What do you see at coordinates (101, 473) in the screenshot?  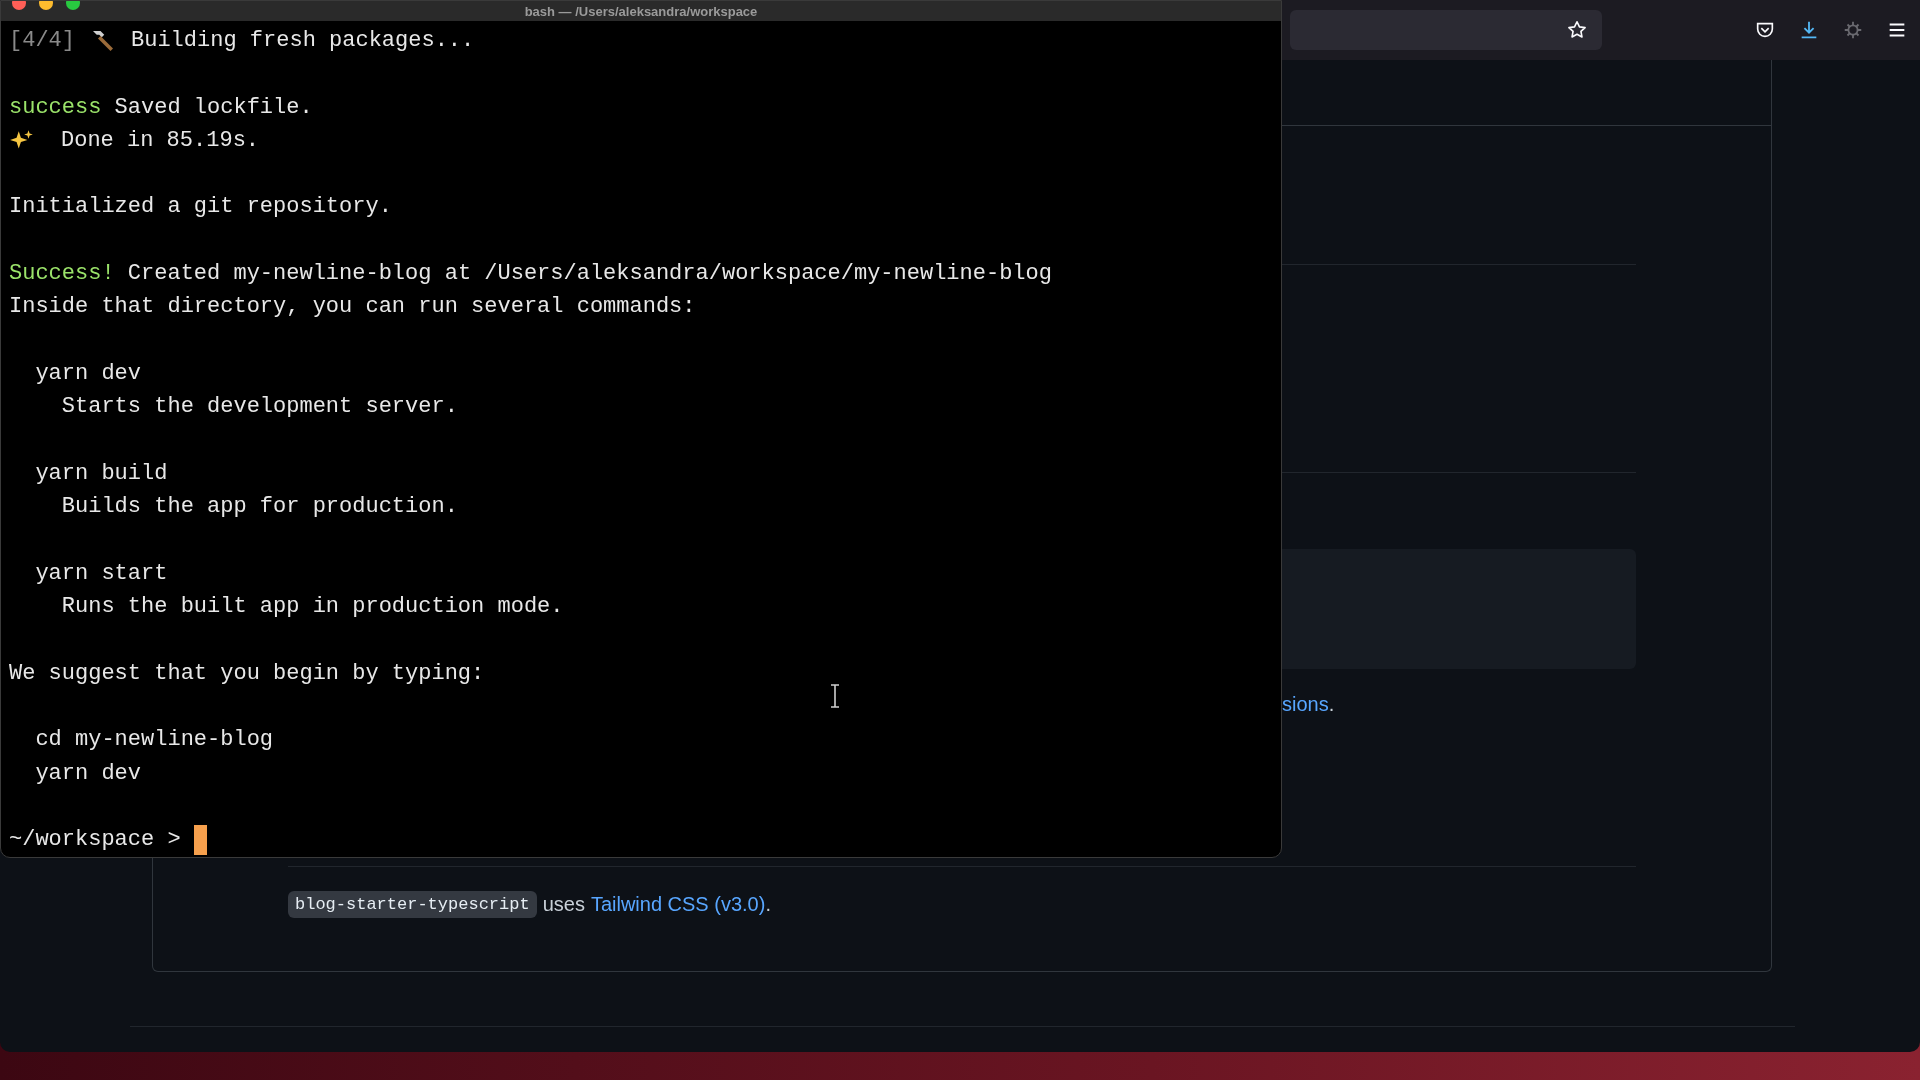 I see `terminal-text: yarn build` at bounding box center [101, 473].